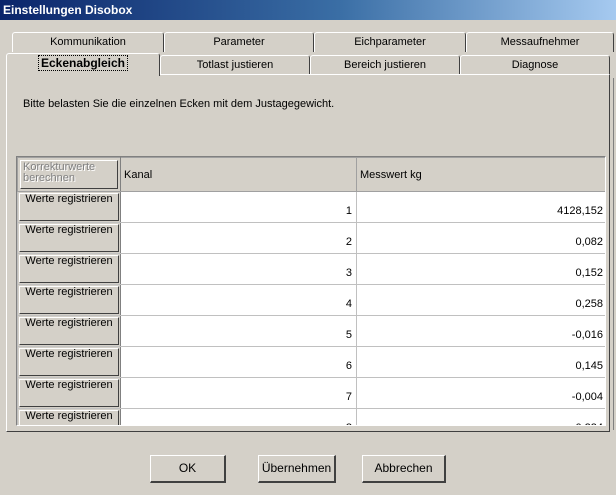 The image size is (616, 495). What do you see at coordinates (385, 65) in the screenshot?
I see `tab-bereich-justieren: Bereich justieren` at bounding box center [385, 65].